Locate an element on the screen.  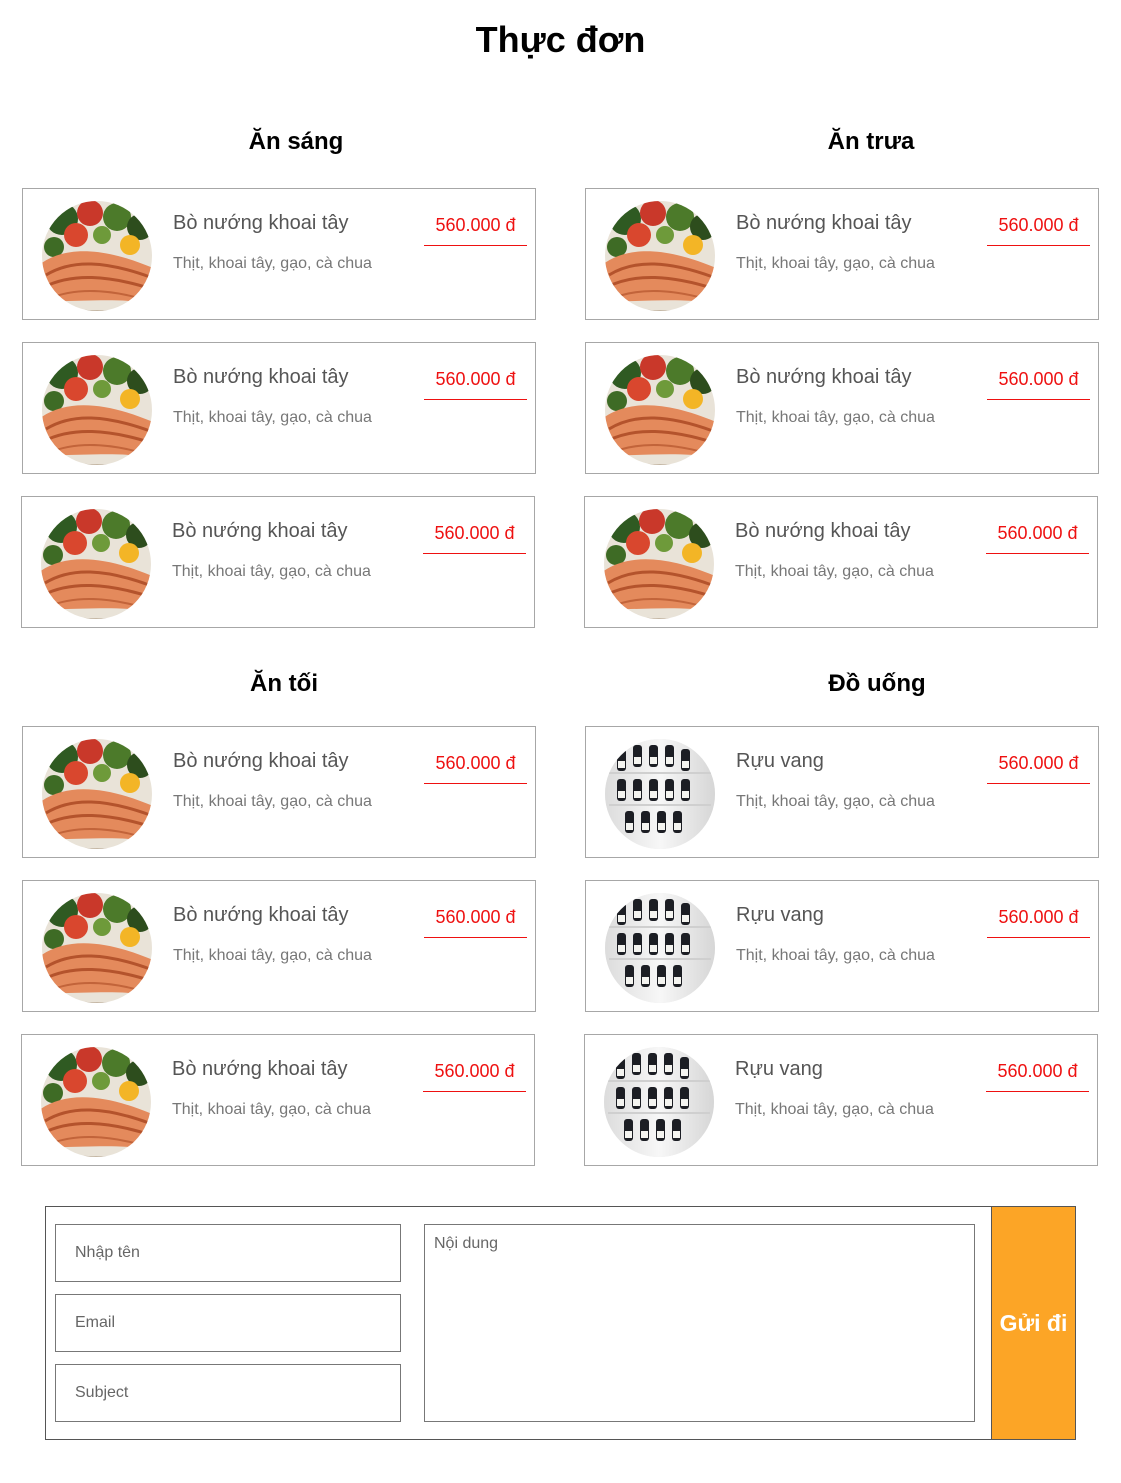
section-title-breakfast: Ăn sáng is located at coordinates (296, 141).